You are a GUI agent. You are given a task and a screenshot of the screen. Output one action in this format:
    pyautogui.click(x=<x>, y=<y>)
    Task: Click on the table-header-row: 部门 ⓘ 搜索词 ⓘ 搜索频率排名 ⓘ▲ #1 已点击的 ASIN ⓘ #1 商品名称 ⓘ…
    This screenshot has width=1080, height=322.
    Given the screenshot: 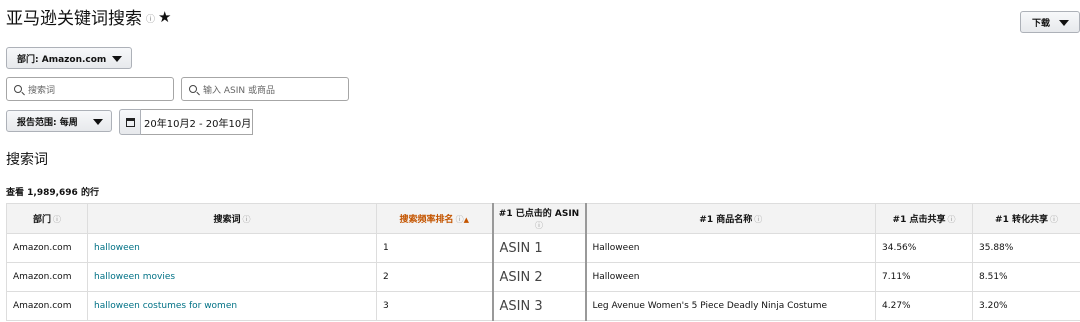 What is the action you would take?
    pyautogui.click(x=543, y=218)
    